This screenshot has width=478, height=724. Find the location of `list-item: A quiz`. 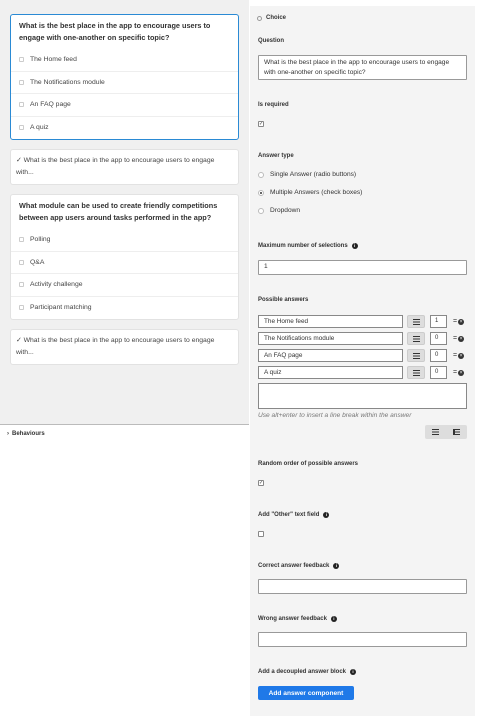

list-item: A quiz is located at coordinates (124, 127).